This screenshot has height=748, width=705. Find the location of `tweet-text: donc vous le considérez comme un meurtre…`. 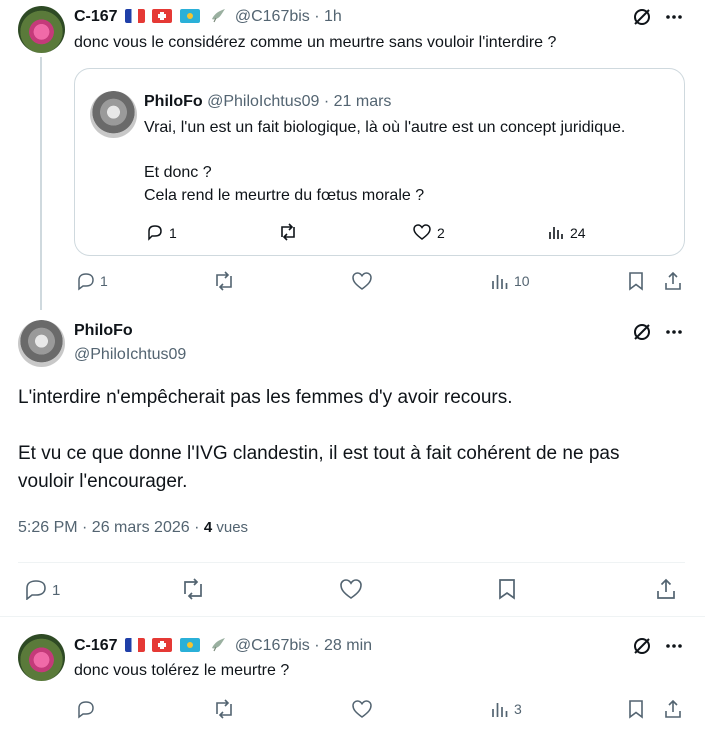

tweet-text: donc vous le considérez comme un meurtre… is located at coordinates (315, 42).